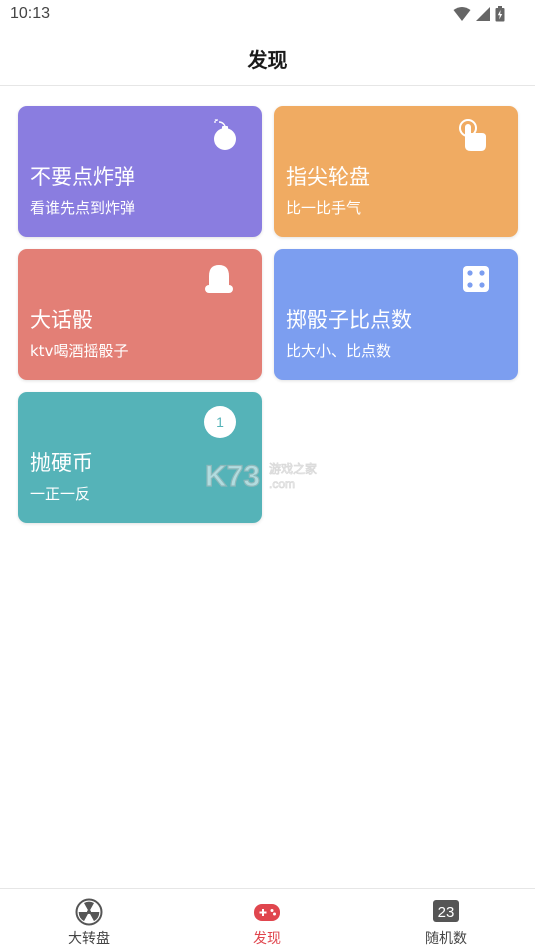 This screenshot has width=535, height=951. Describe the element at coordinates (140, 171) in the screenshot. I see `card-dont-click-bomb: 不要点炸弹 看谁先点到炸弹` at that location.